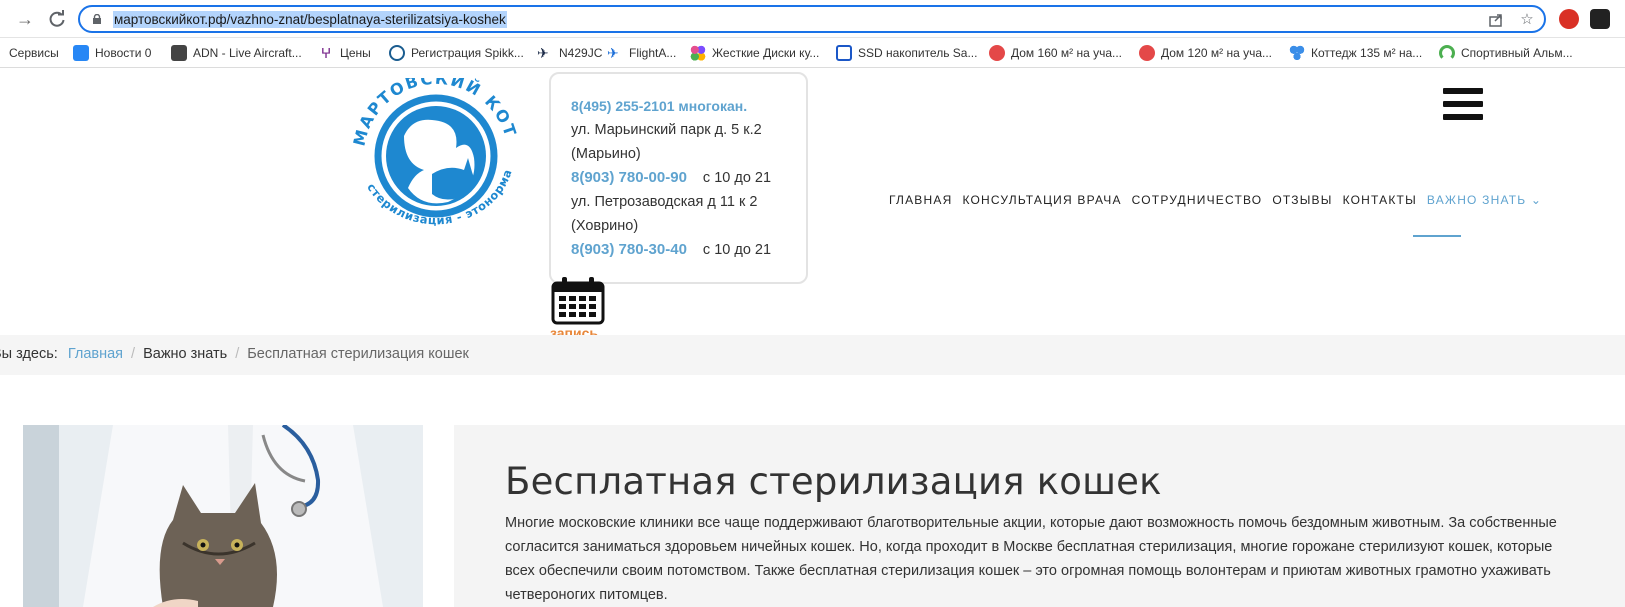 This screenshot has height=607, width=1625. I want to click on breadcrumb-section: Важно знать, so click(185, 354).